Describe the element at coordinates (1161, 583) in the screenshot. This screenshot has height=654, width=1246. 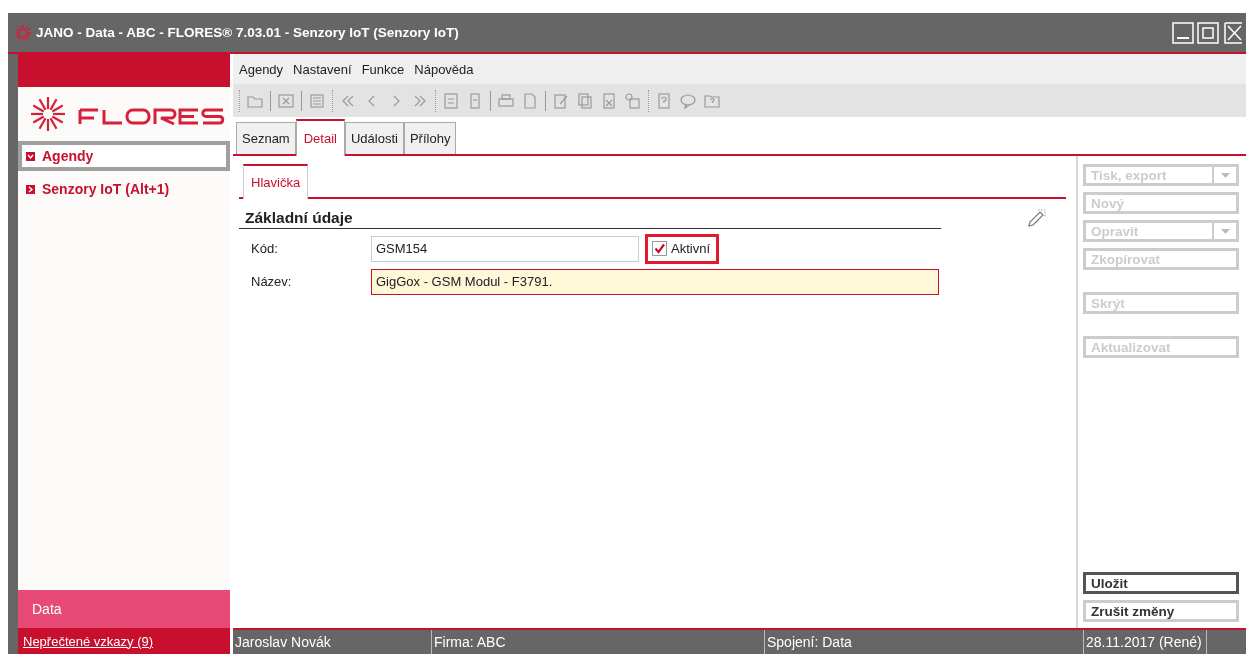
I see `action-button: Uložit` at that location.